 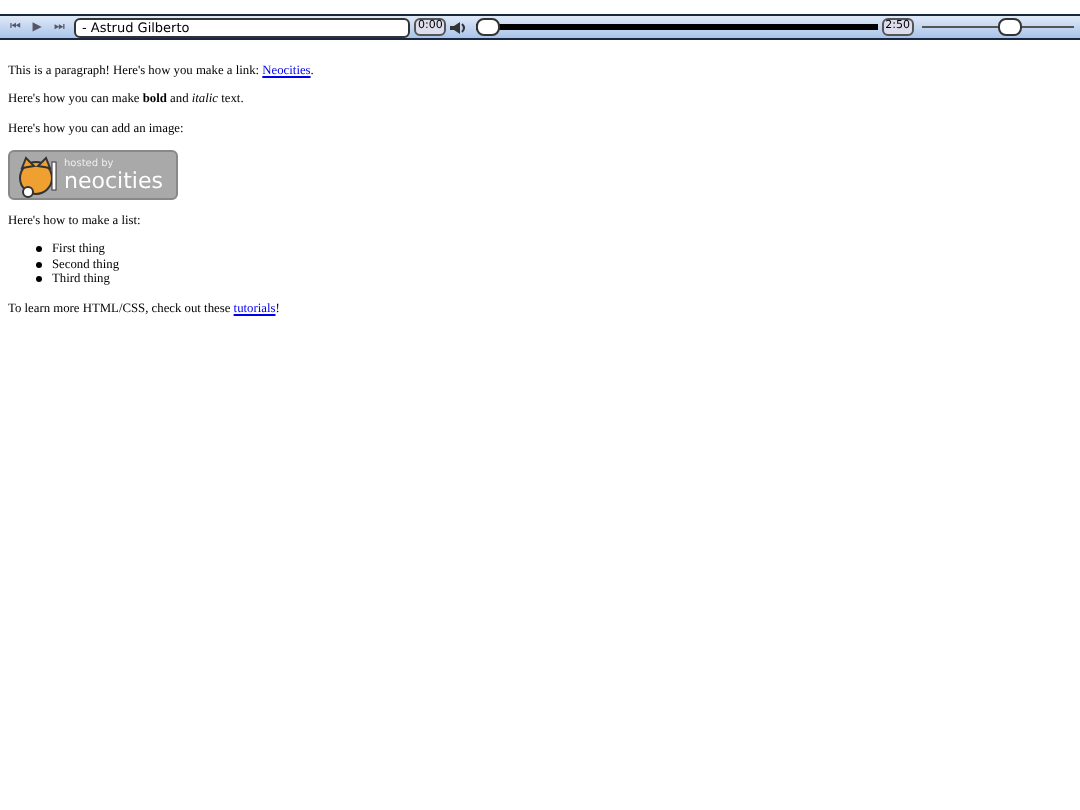 What do you see at coordinates (459, 27) in the screenshot?
I see `speaker-icon` at bounding box center [459, 27].